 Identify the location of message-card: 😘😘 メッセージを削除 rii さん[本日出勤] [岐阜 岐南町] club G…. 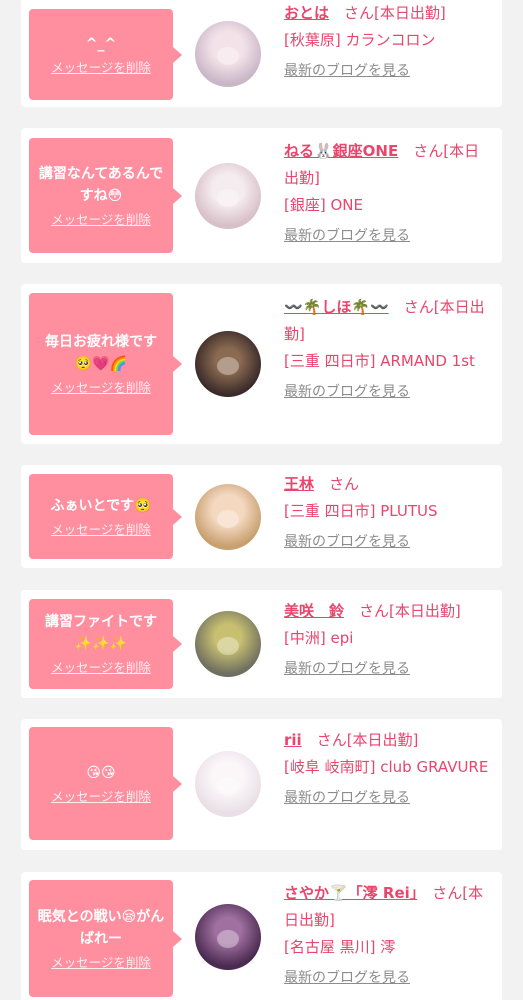
(261, 784).